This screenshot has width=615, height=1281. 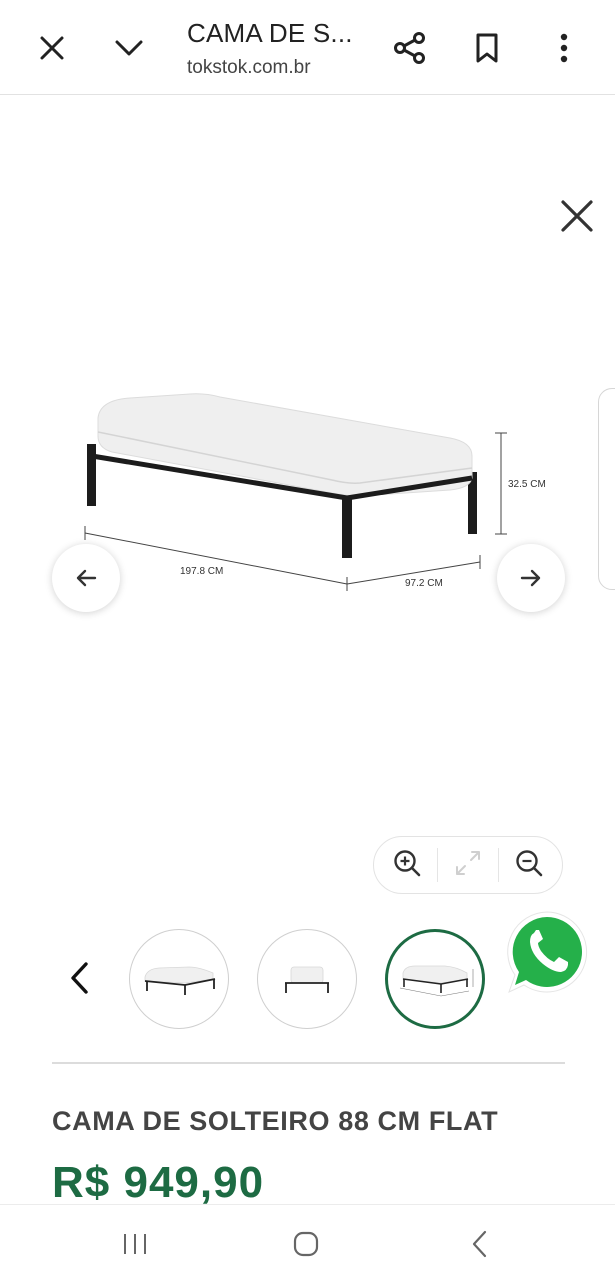 I want to click on bed-dimension-image: 32.5 CM 197.8 CM 97.2 CM, so click(x=315, y=492).